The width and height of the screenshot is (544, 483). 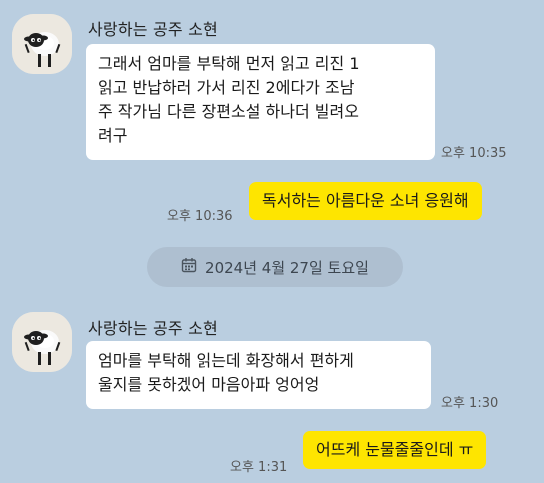 What do you see at coordinates (287, 267) in the screenshot?
I see `date-label: 2024년 4월 27일 토요일` at bounding box center [287, 267].